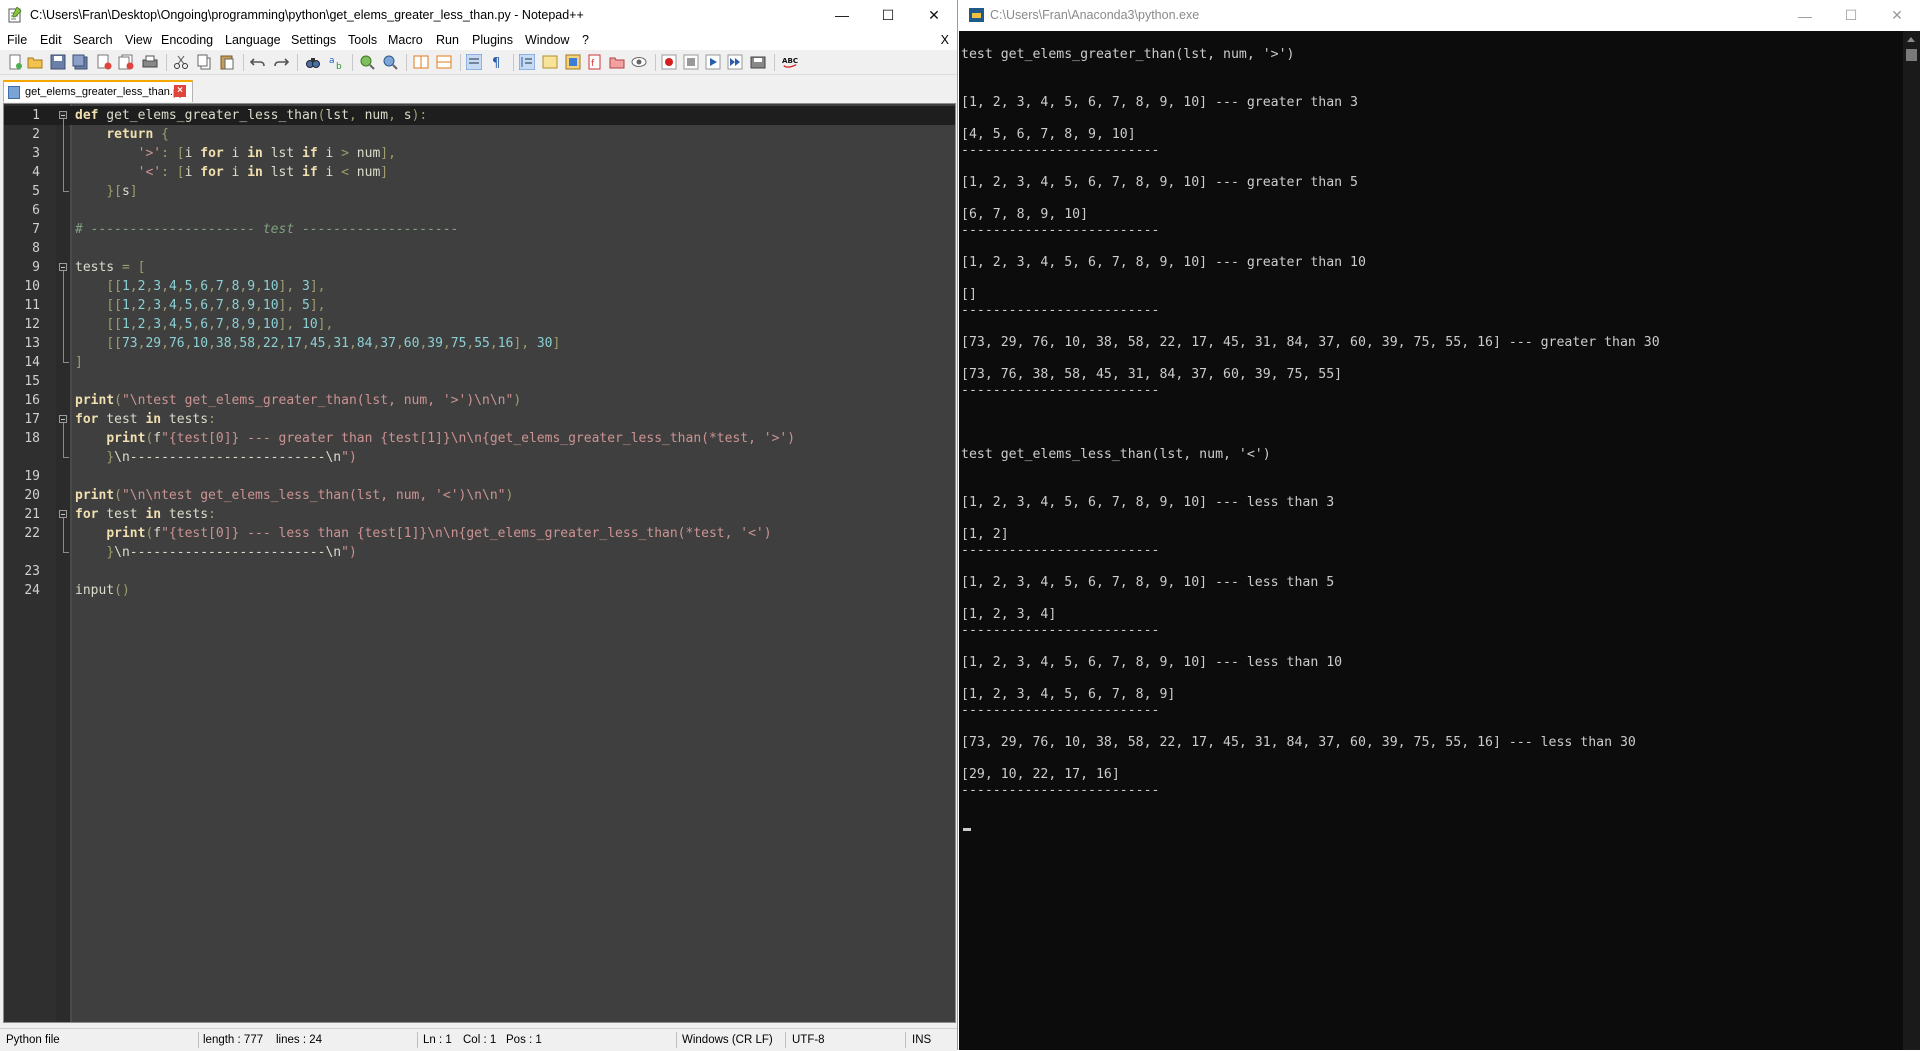 The width and height of the screenshot is (1920, 1051). Describe the element at coordinates (281, 62) in the screenshot. I see `redo-icon` at that location.